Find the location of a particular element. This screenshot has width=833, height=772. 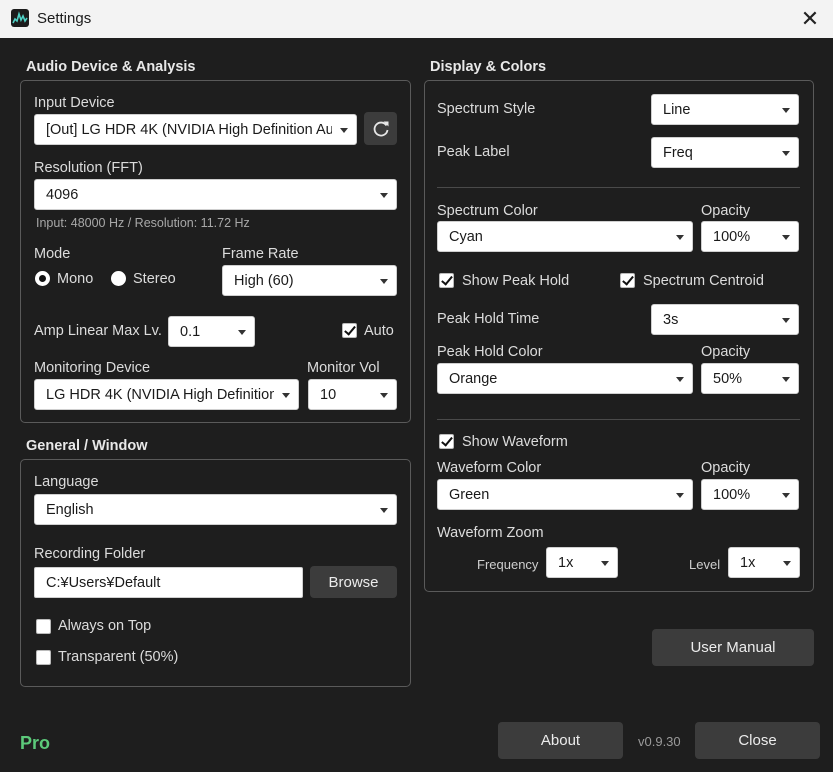

browse-button: Browse is located at coordinates (353, 582).